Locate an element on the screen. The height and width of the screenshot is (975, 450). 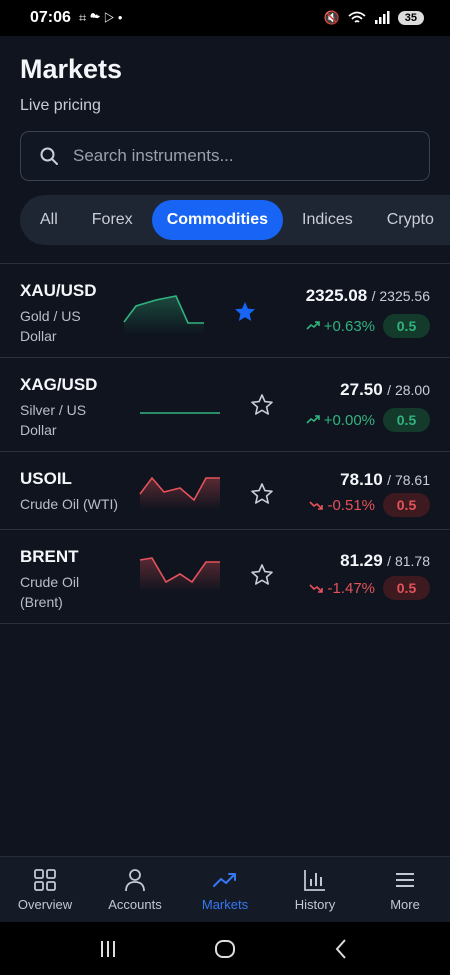
trending-icon is located at coordinates (224, 880).